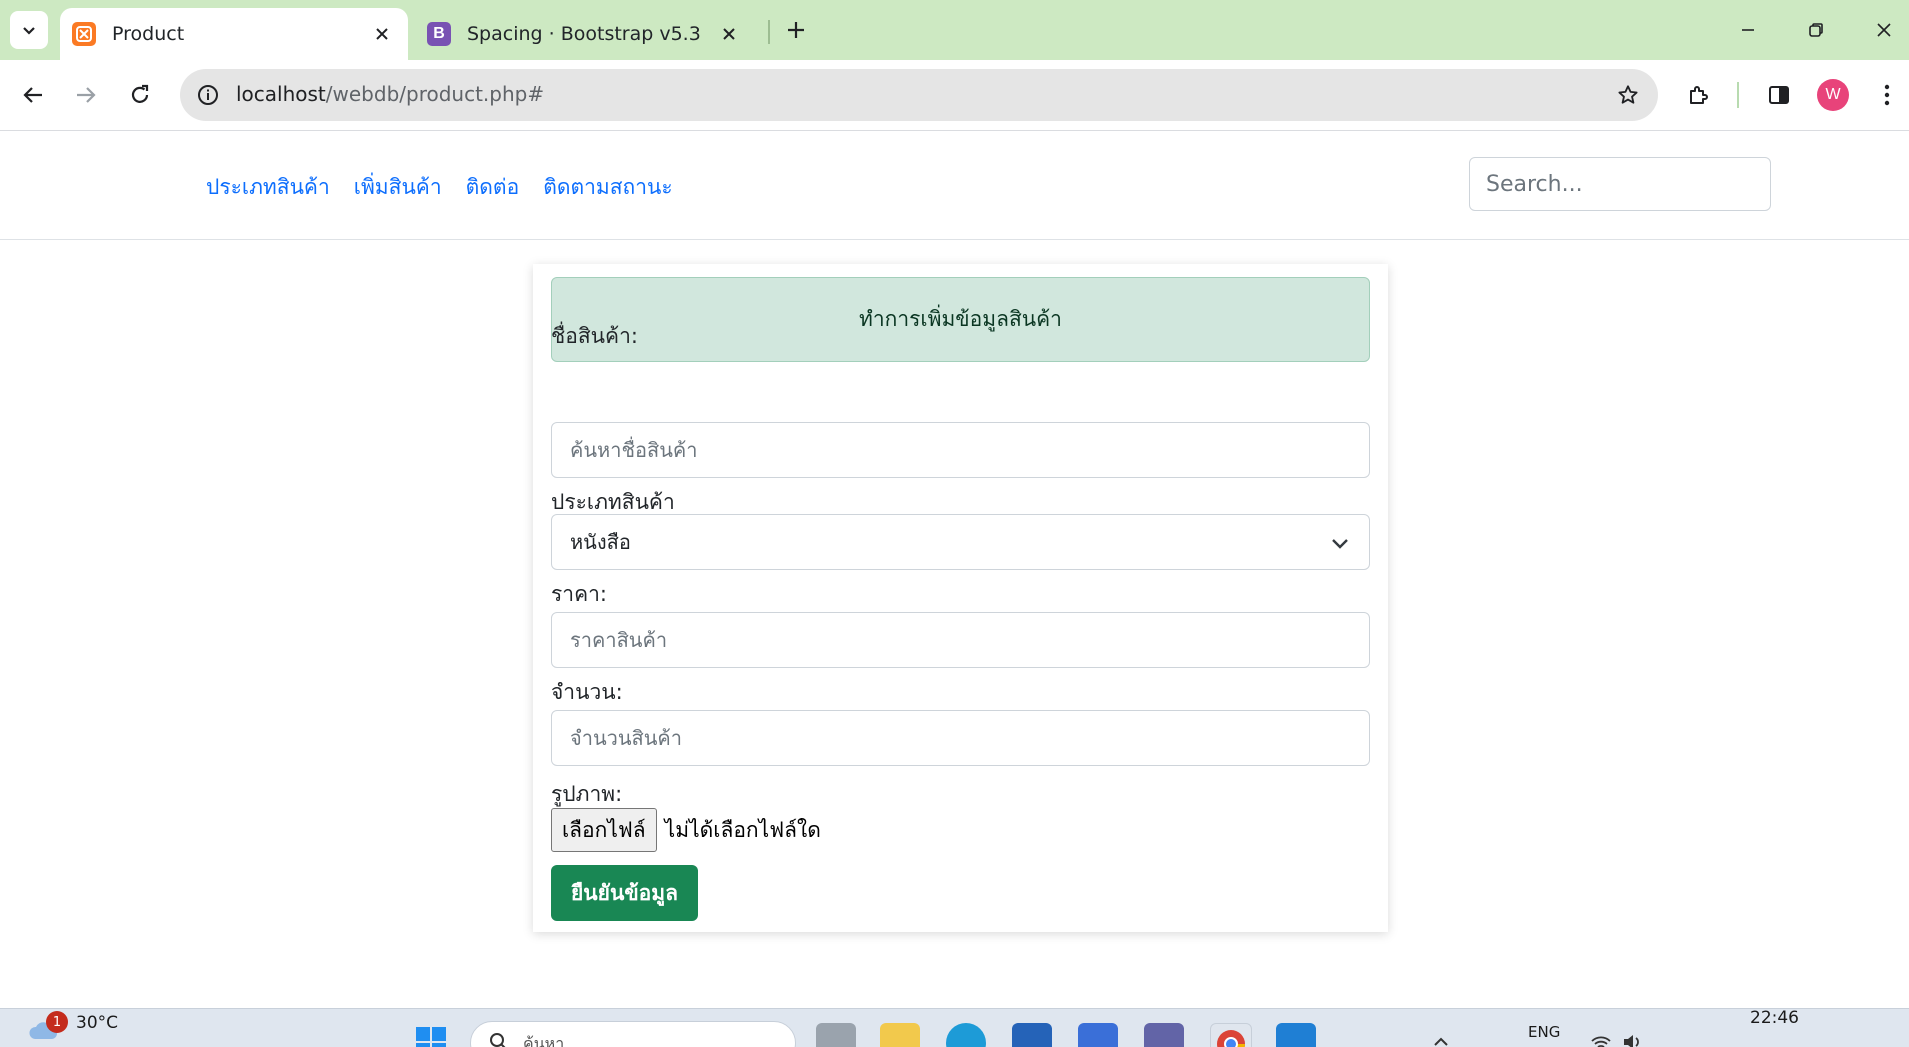  I want to click on price-label: ราคา:, so click(579, 594).